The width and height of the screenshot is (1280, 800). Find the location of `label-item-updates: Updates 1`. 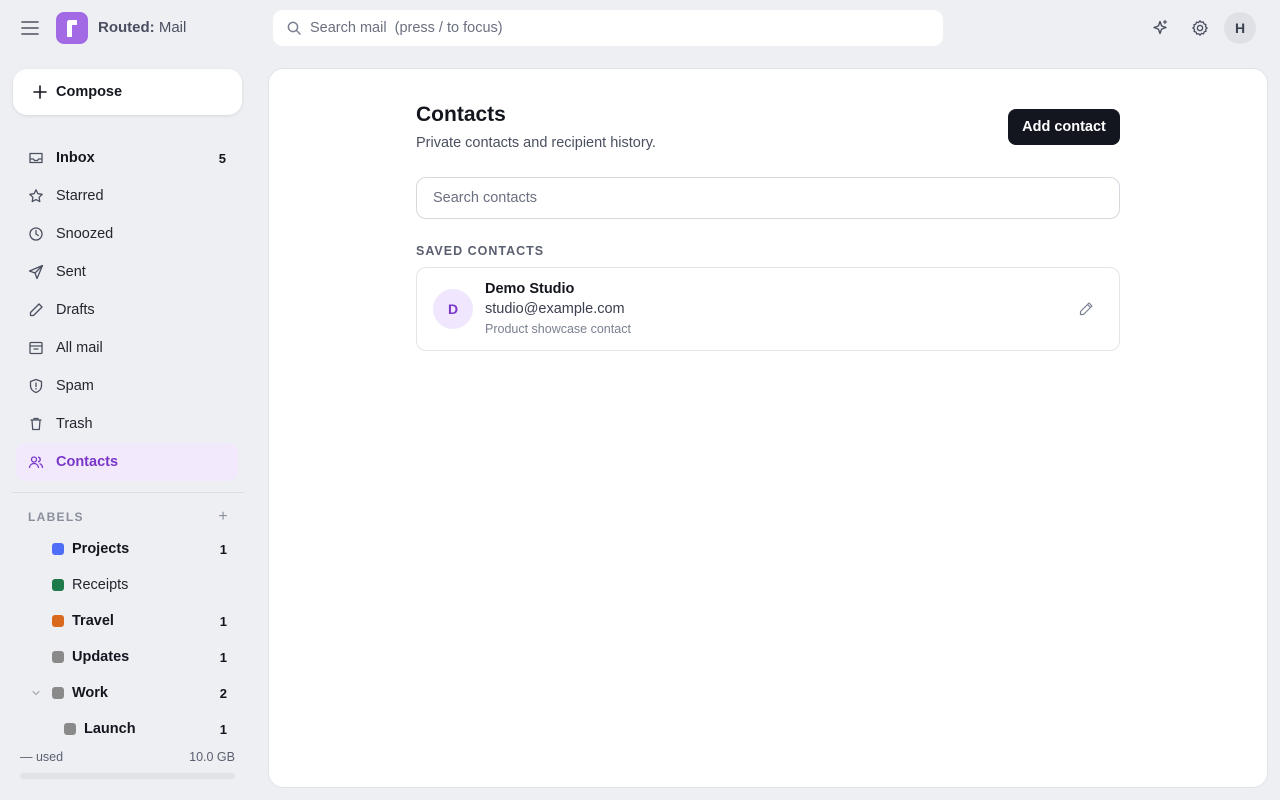

label-item-updates: Updates 1 is located at coordinates (131, 657).